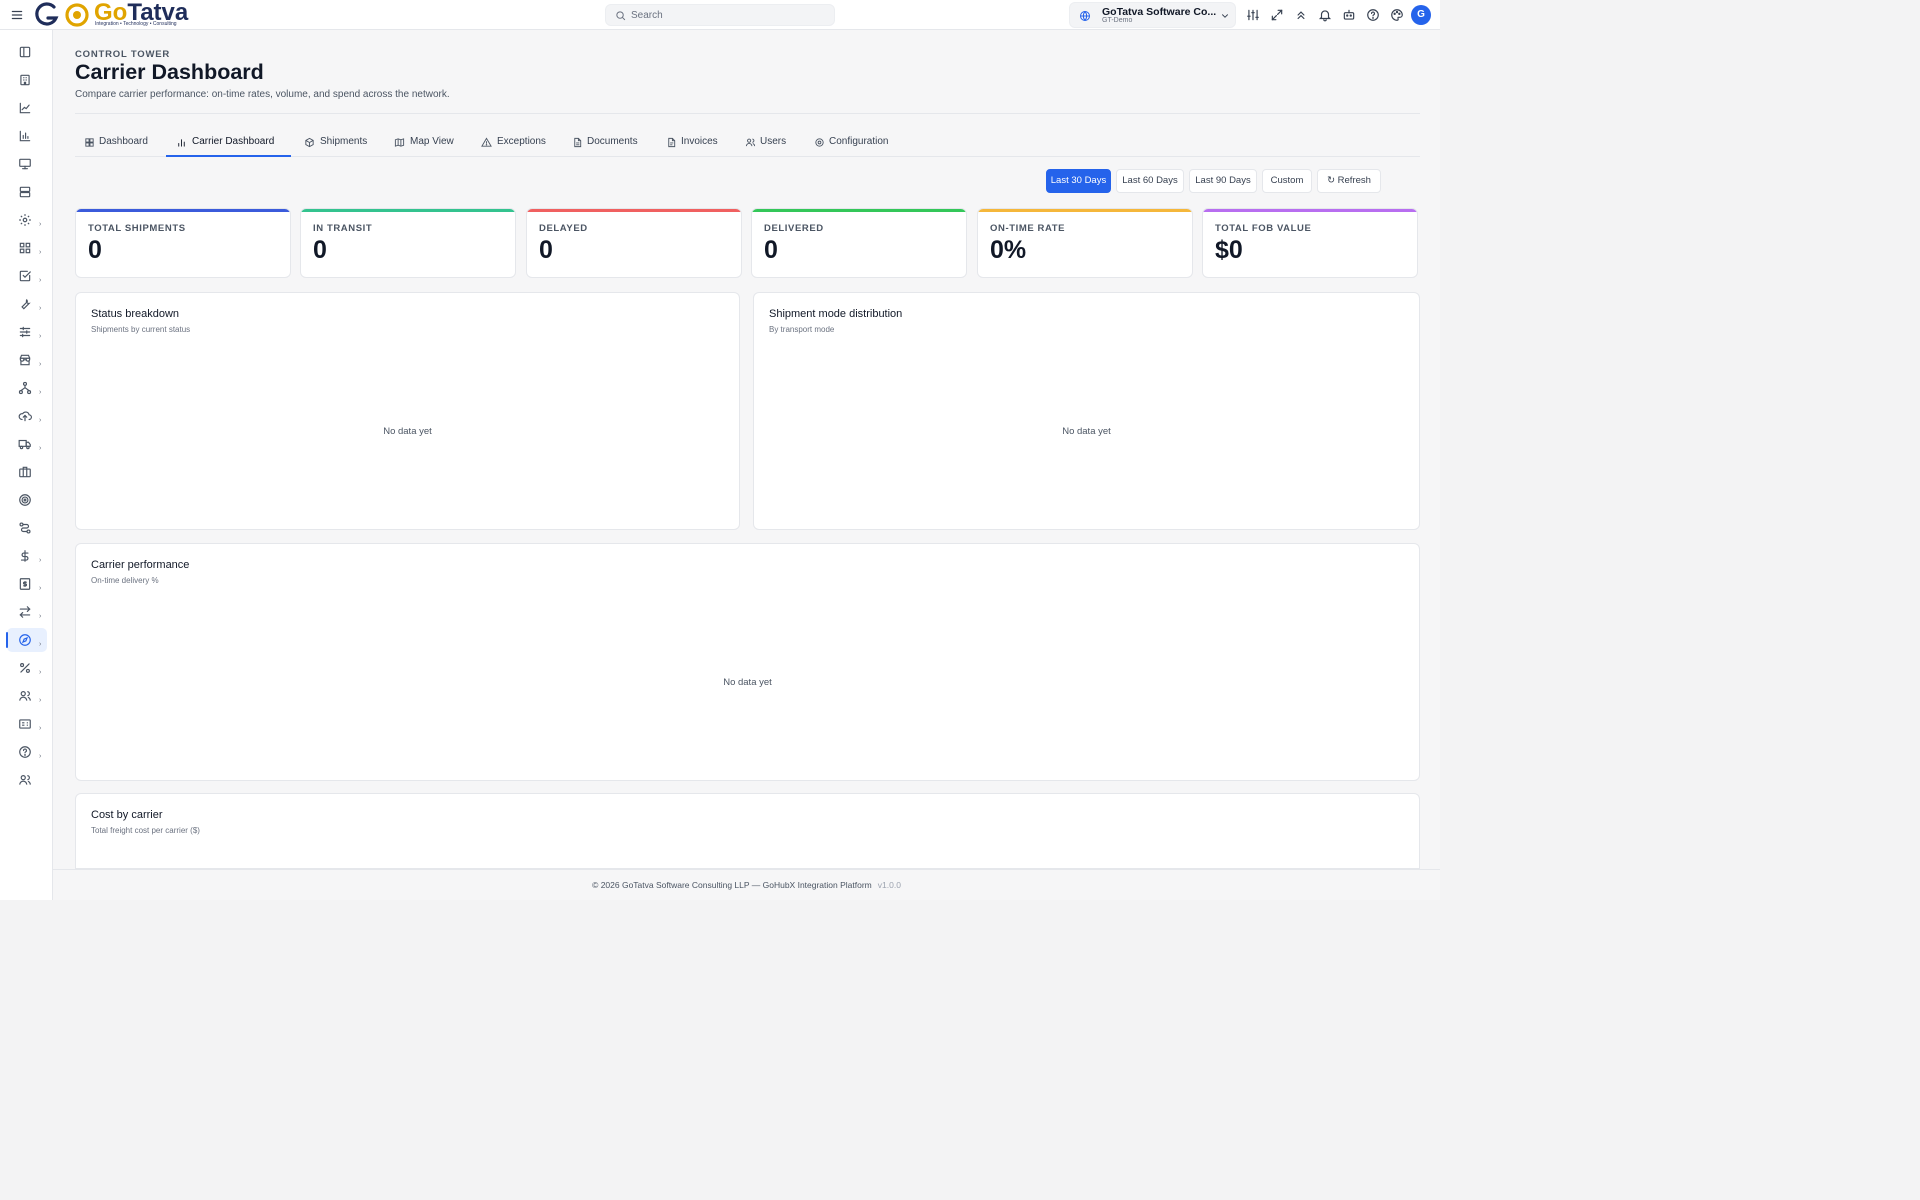  Describe the element at coordinates (859, 141) in the screenshot. I see `tab-label: Configuration` at that location.